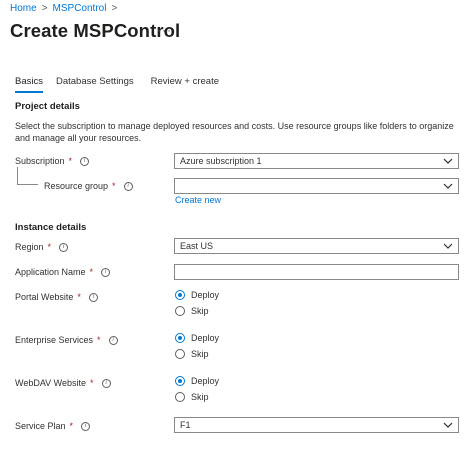 This screenshot has height=452, width=474. What do you see at coordinates (316, 272) in the screenshot?
I see `application-name-input` at bounding box center [316, 272].